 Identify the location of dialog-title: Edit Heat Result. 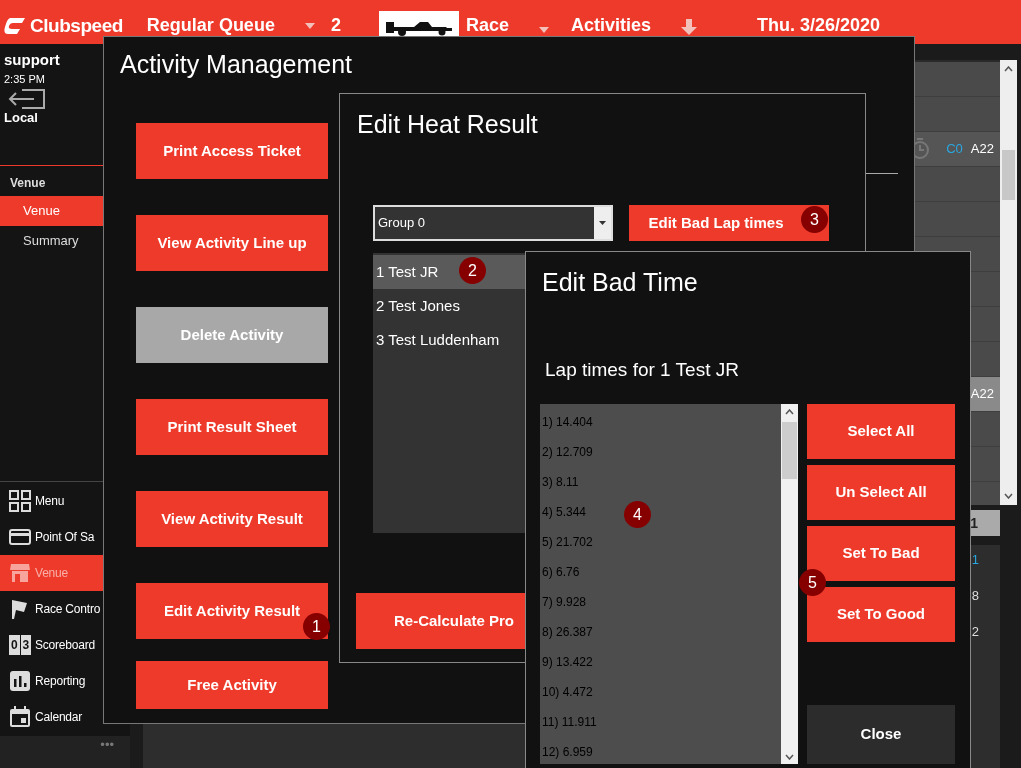
(447, 124).